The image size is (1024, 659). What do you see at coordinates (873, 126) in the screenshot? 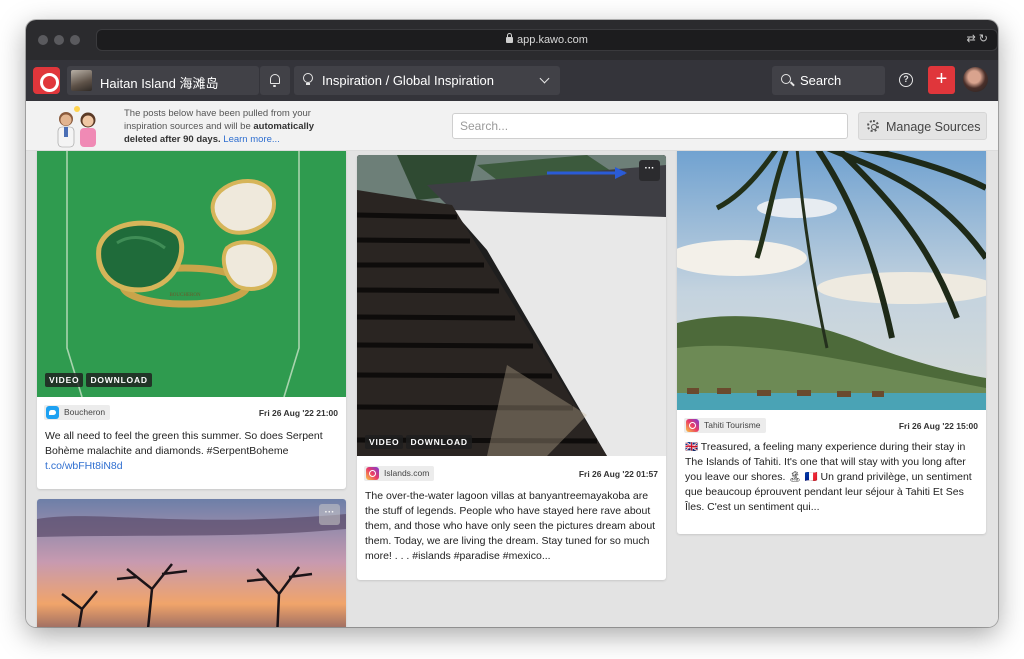
I see `gear-icon` at bounding box center [873, 126].